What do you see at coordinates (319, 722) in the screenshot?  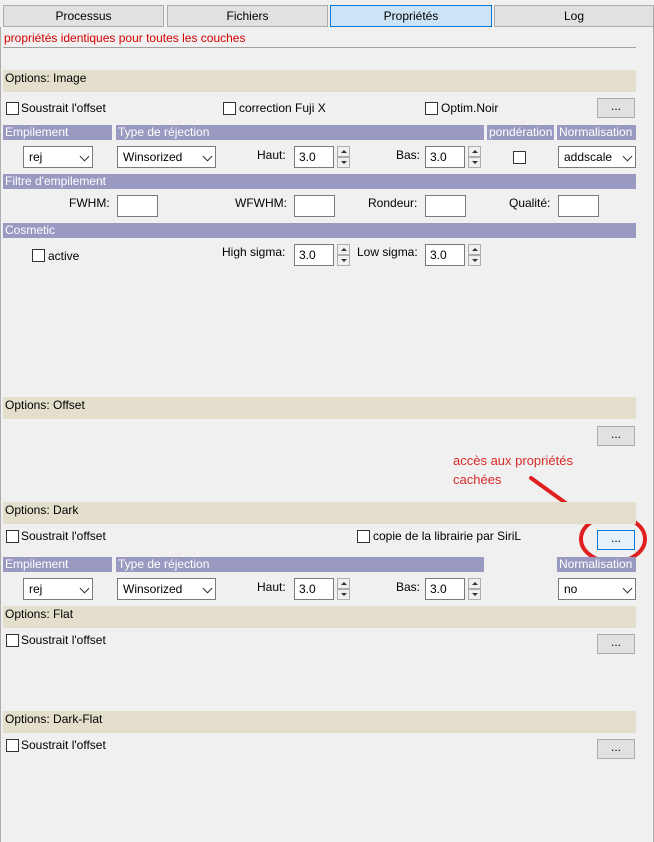 I see `section-darkflat-title: Options: Dark-Flat` at bounding box center [319, 722].